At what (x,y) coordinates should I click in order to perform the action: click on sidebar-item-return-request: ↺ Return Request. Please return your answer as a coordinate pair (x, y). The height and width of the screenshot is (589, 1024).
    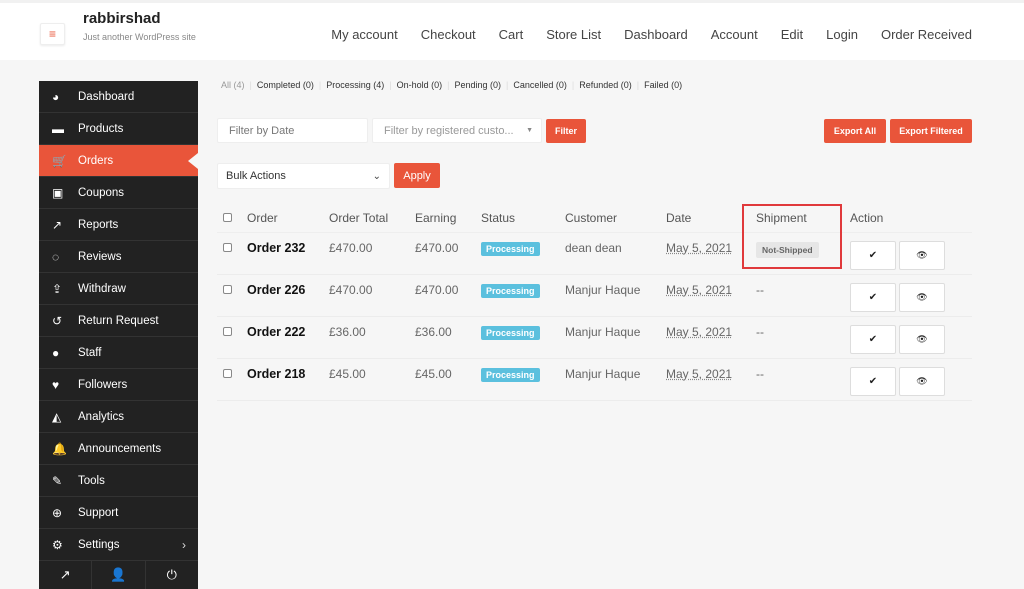
    Looking at the image, I should click on (118, 321).